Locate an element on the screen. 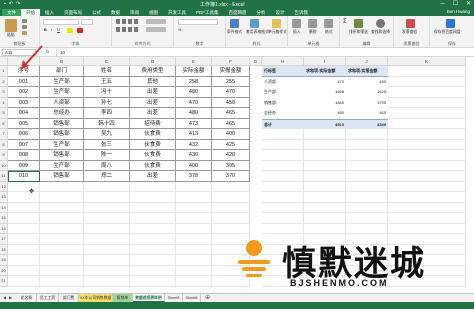  table-cell: 009 is located at coordinates (24, 165).